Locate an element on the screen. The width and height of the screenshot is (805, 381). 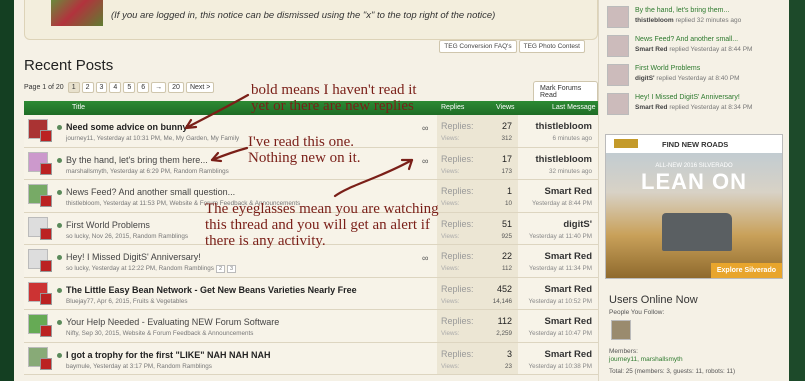
ad-cta-button: Explore Silverado is located at coordinates (746, 270).